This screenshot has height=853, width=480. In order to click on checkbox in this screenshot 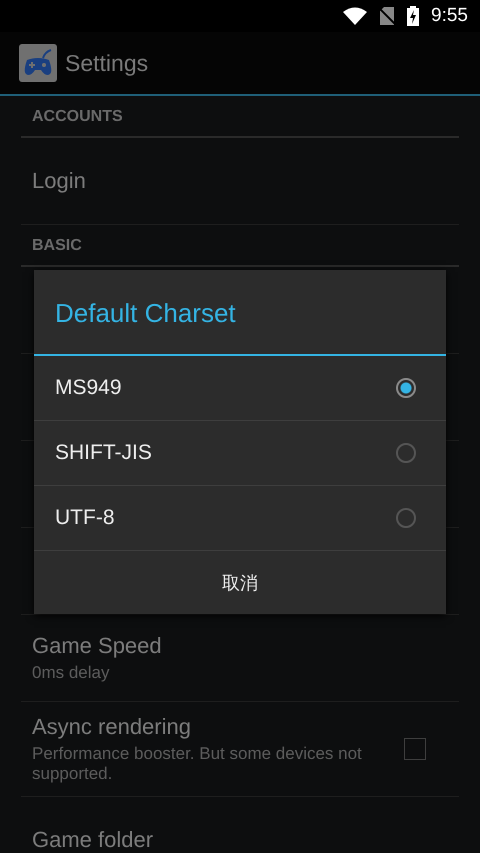, I will do `click(415, 749)`.